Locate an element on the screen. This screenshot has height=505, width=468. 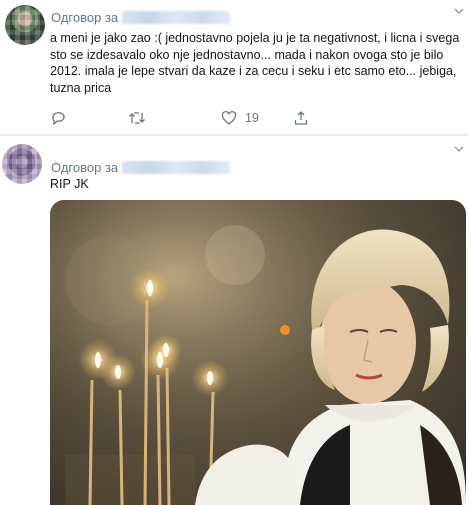
like-count: 19 is located at coordinates (252, 118).